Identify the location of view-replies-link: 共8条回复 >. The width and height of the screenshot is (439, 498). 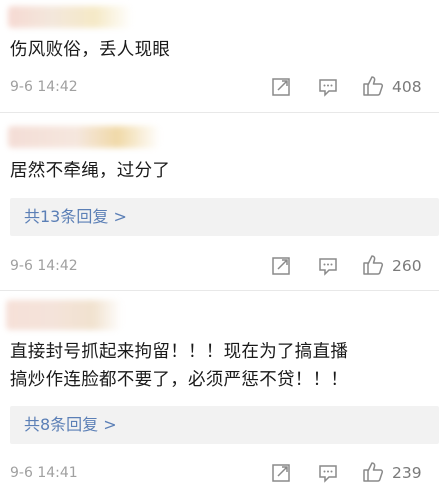
(70, 425).